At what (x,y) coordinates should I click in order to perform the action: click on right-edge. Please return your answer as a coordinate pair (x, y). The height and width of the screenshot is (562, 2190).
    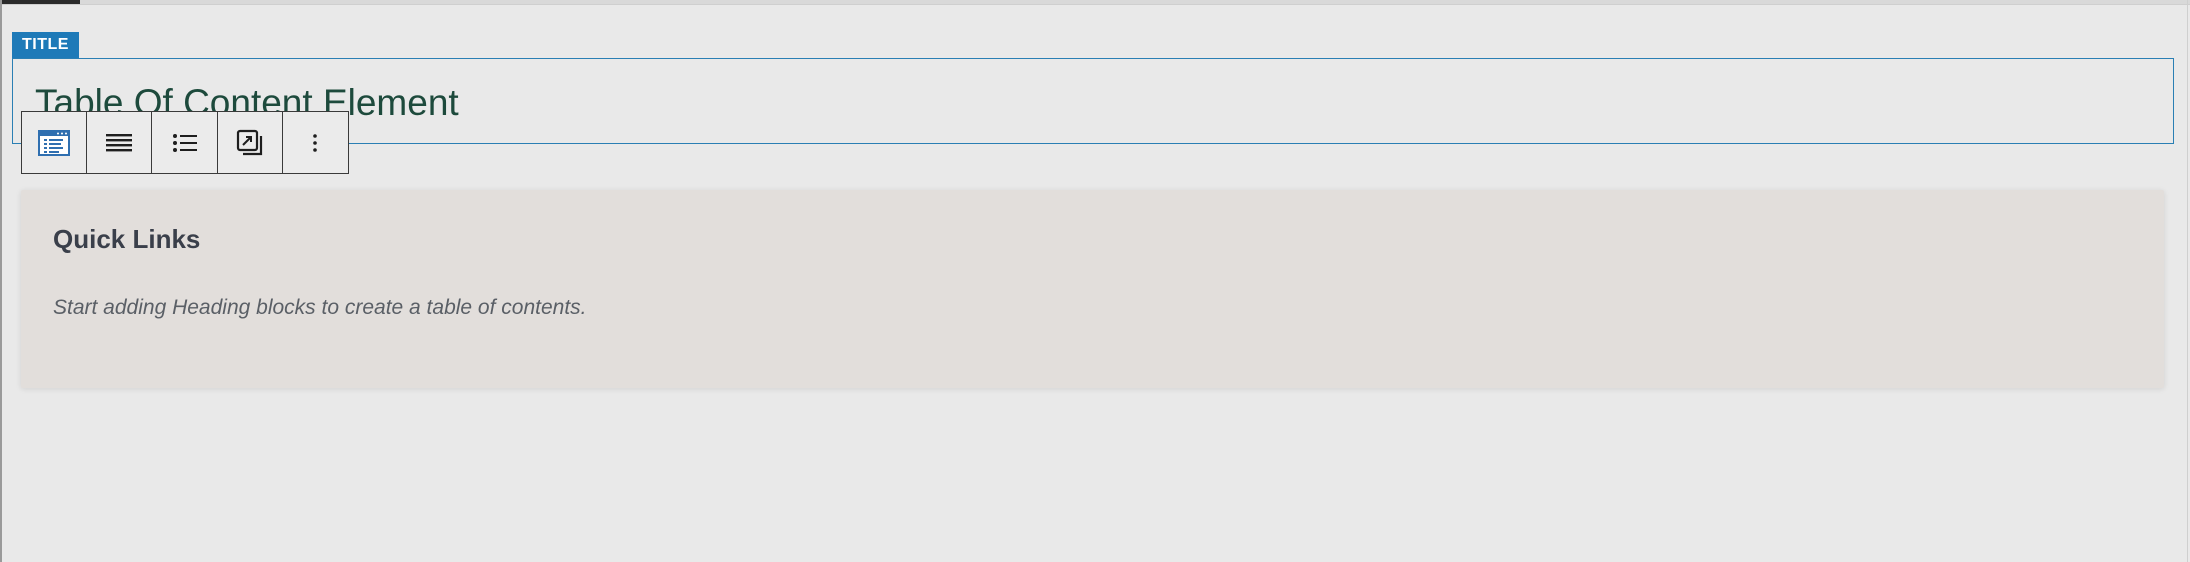
    Looking at the image, I should click on (2187, 281).